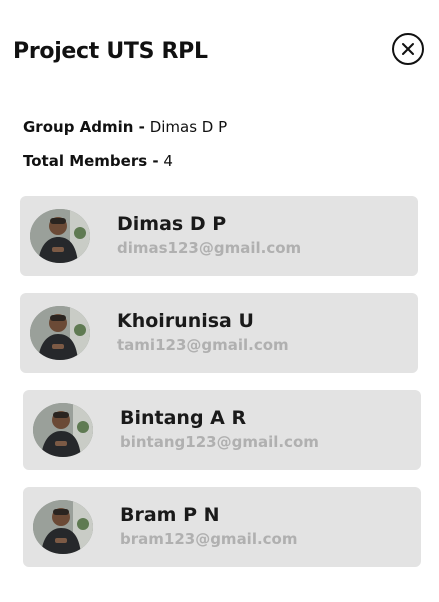 The width and height of the screenshot is (439, 602). I want to click on total-members-label: Total Members -, so click(91, 161).